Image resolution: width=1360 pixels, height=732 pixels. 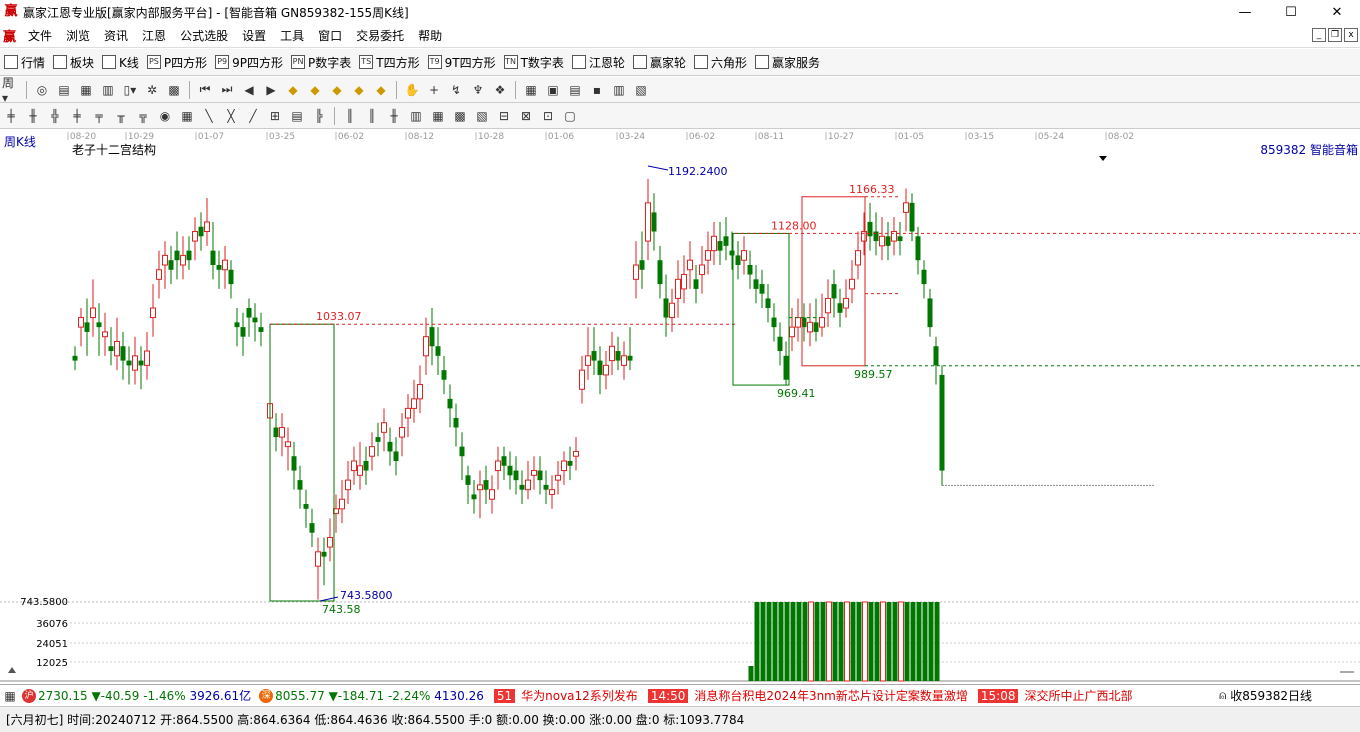 What do you see at coordinates (482, 116) in the screenshot?
I see `gann-tool-icon: ▧` at bounding box center [482, 116].